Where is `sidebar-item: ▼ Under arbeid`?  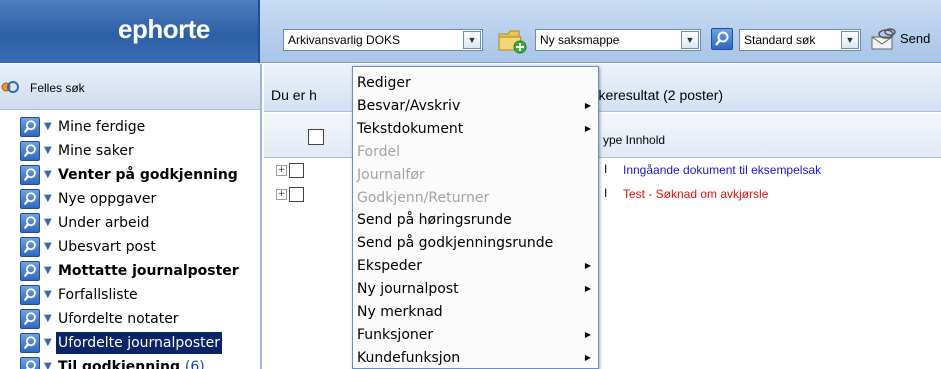
sidebar-item: ▼ Under arbeid is located at coordinates (140, 223).